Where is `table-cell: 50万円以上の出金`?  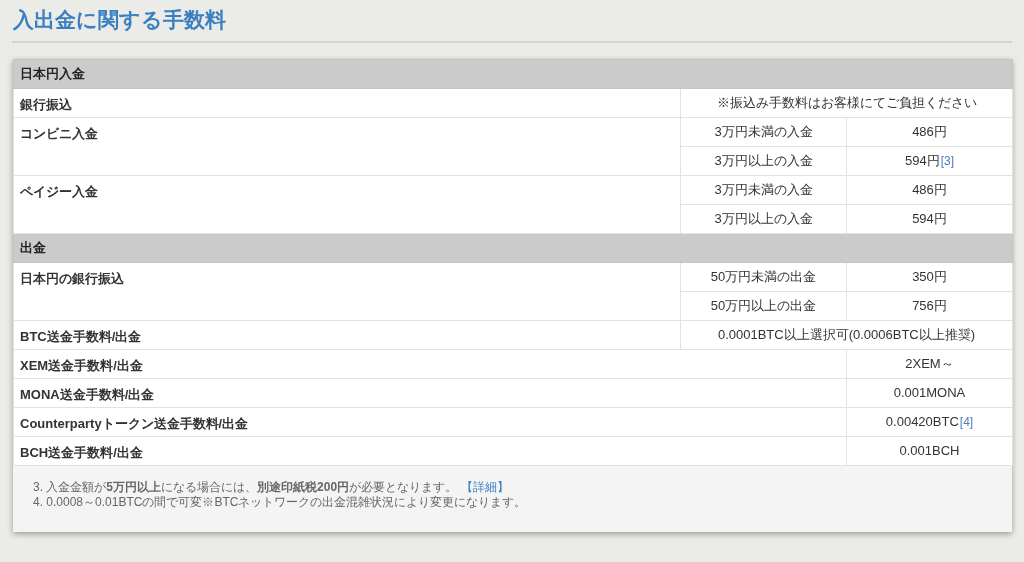 table-cell: 50万円以上の出金 is located at coordinates (763, 306).